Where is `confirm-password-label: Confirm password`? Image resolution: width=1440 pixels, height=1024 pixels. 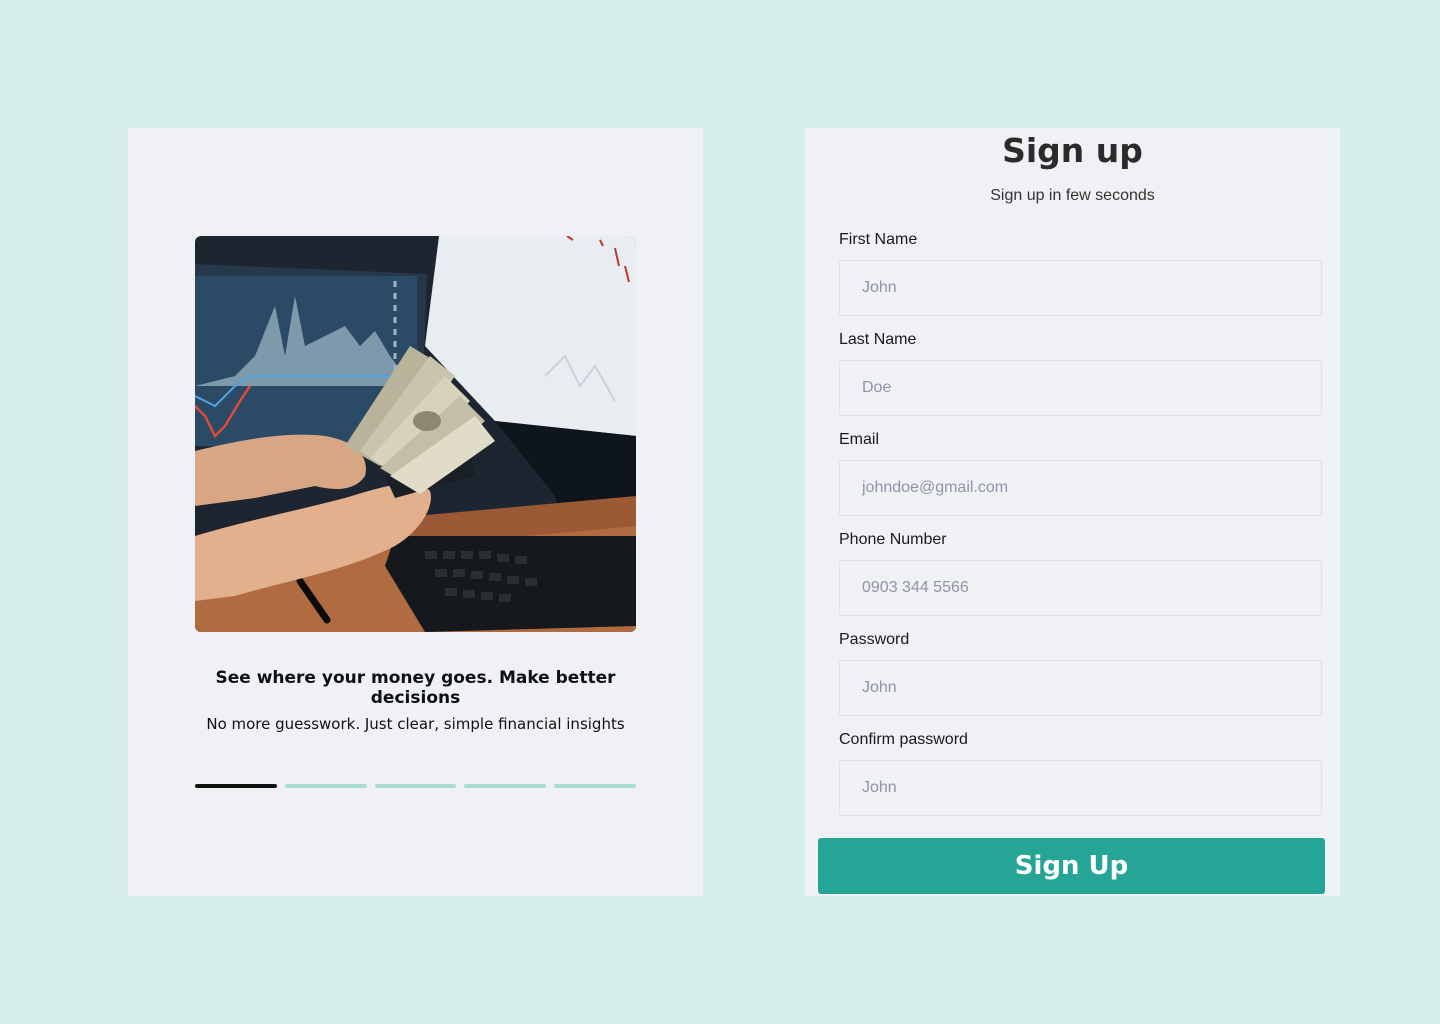 confirm-password-label: Confirm password is located at coordinates (903, 739).